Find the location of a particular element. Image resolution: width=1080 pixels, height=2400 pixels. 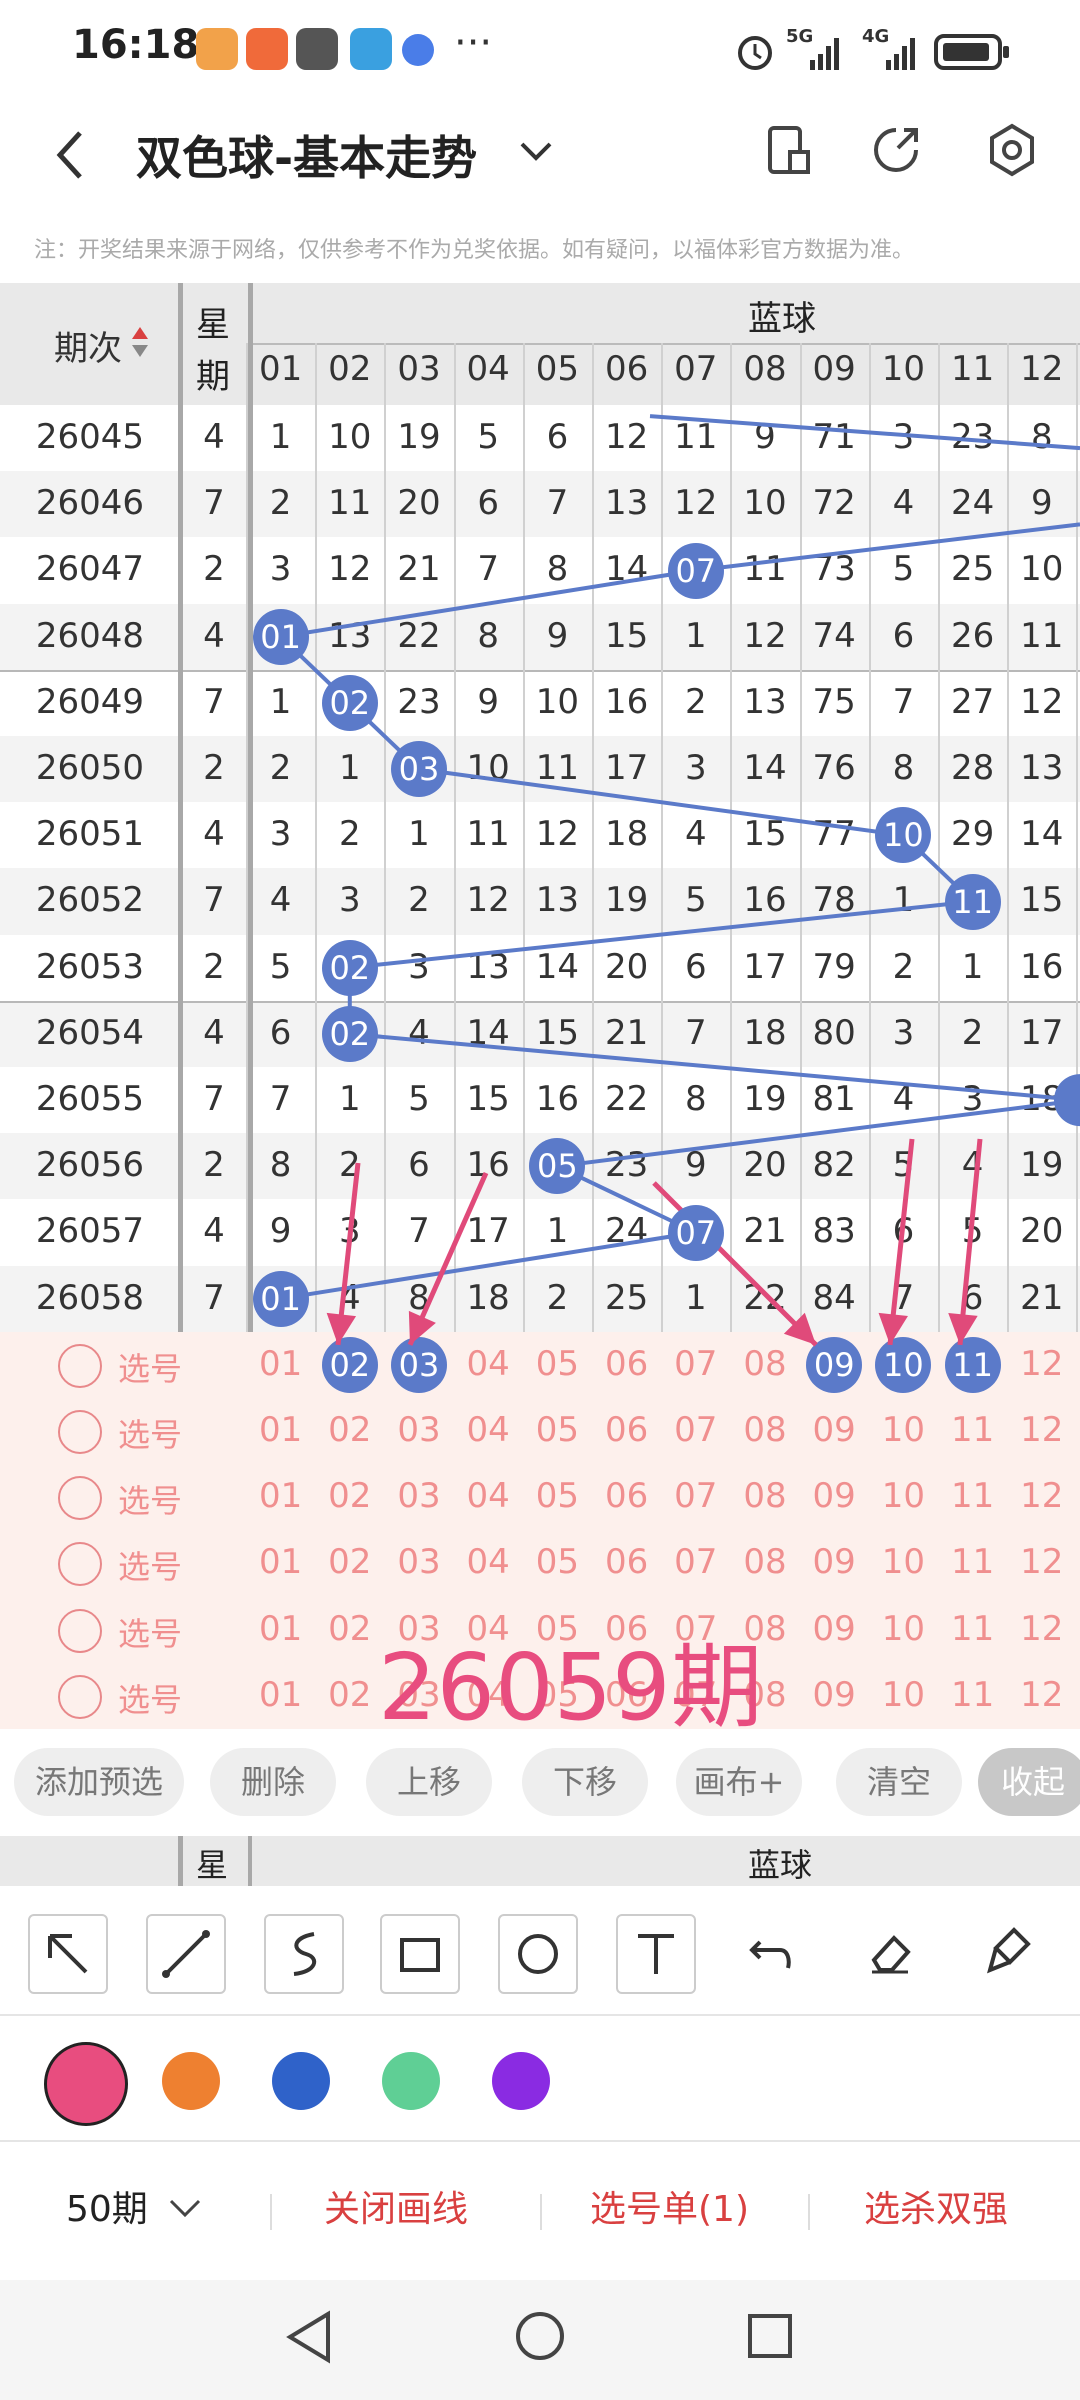

status-time: 16:18 is located at coordinates (136, 45).